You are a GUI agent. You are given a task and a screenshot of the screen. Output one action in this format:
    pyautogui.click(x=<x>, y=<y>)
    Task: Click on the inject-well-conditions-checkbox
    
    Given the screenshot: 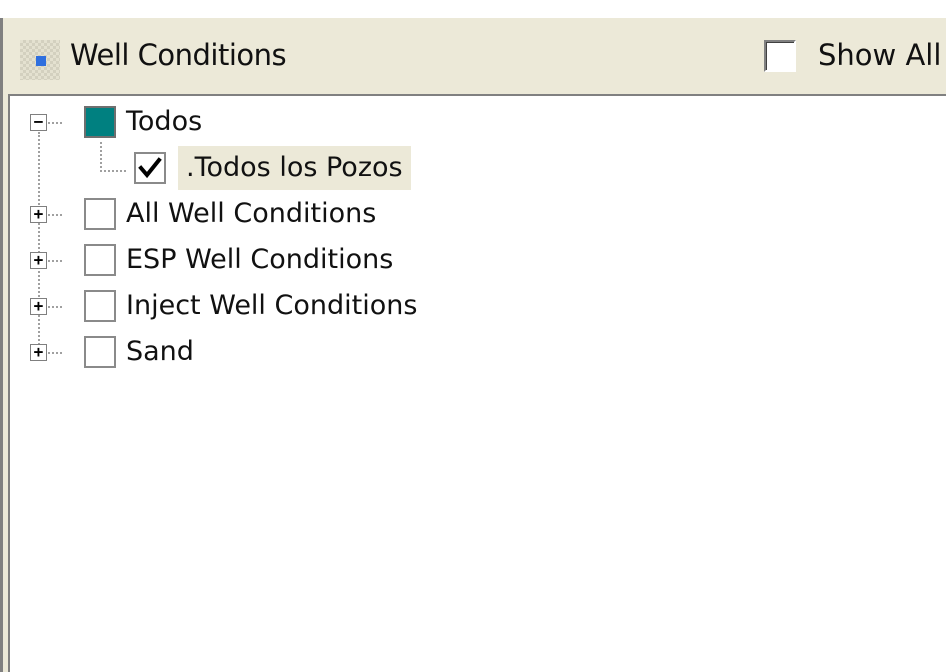 What is the action you would take?
    pyautogui.click(x=100, y=306)
    